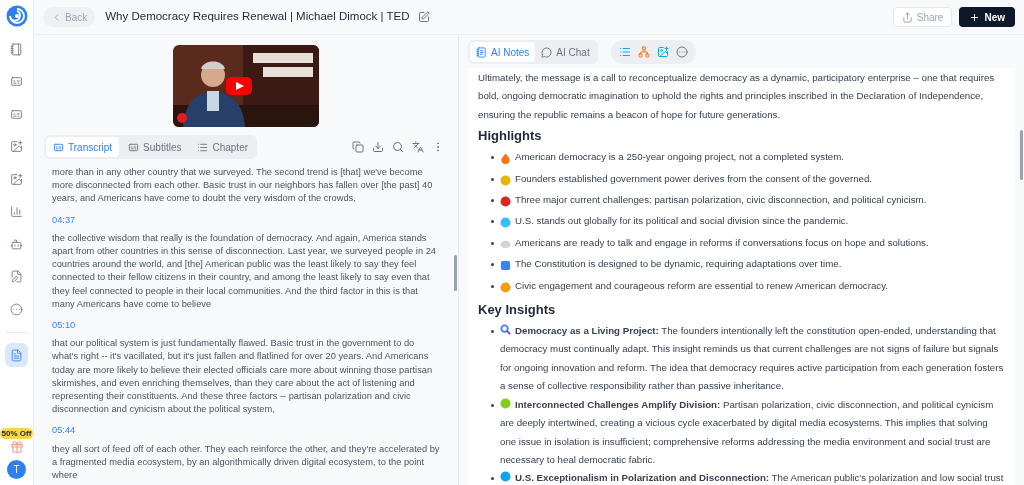  I want to click on new-button: New, so click(987, 17).